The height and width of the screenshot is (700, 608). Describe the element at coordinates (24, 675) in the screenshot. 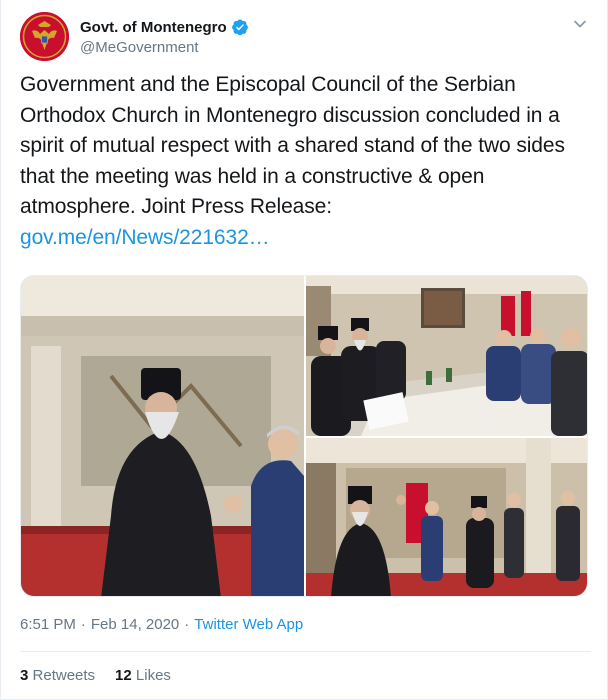

I see `retweets-count: 3` at that location.